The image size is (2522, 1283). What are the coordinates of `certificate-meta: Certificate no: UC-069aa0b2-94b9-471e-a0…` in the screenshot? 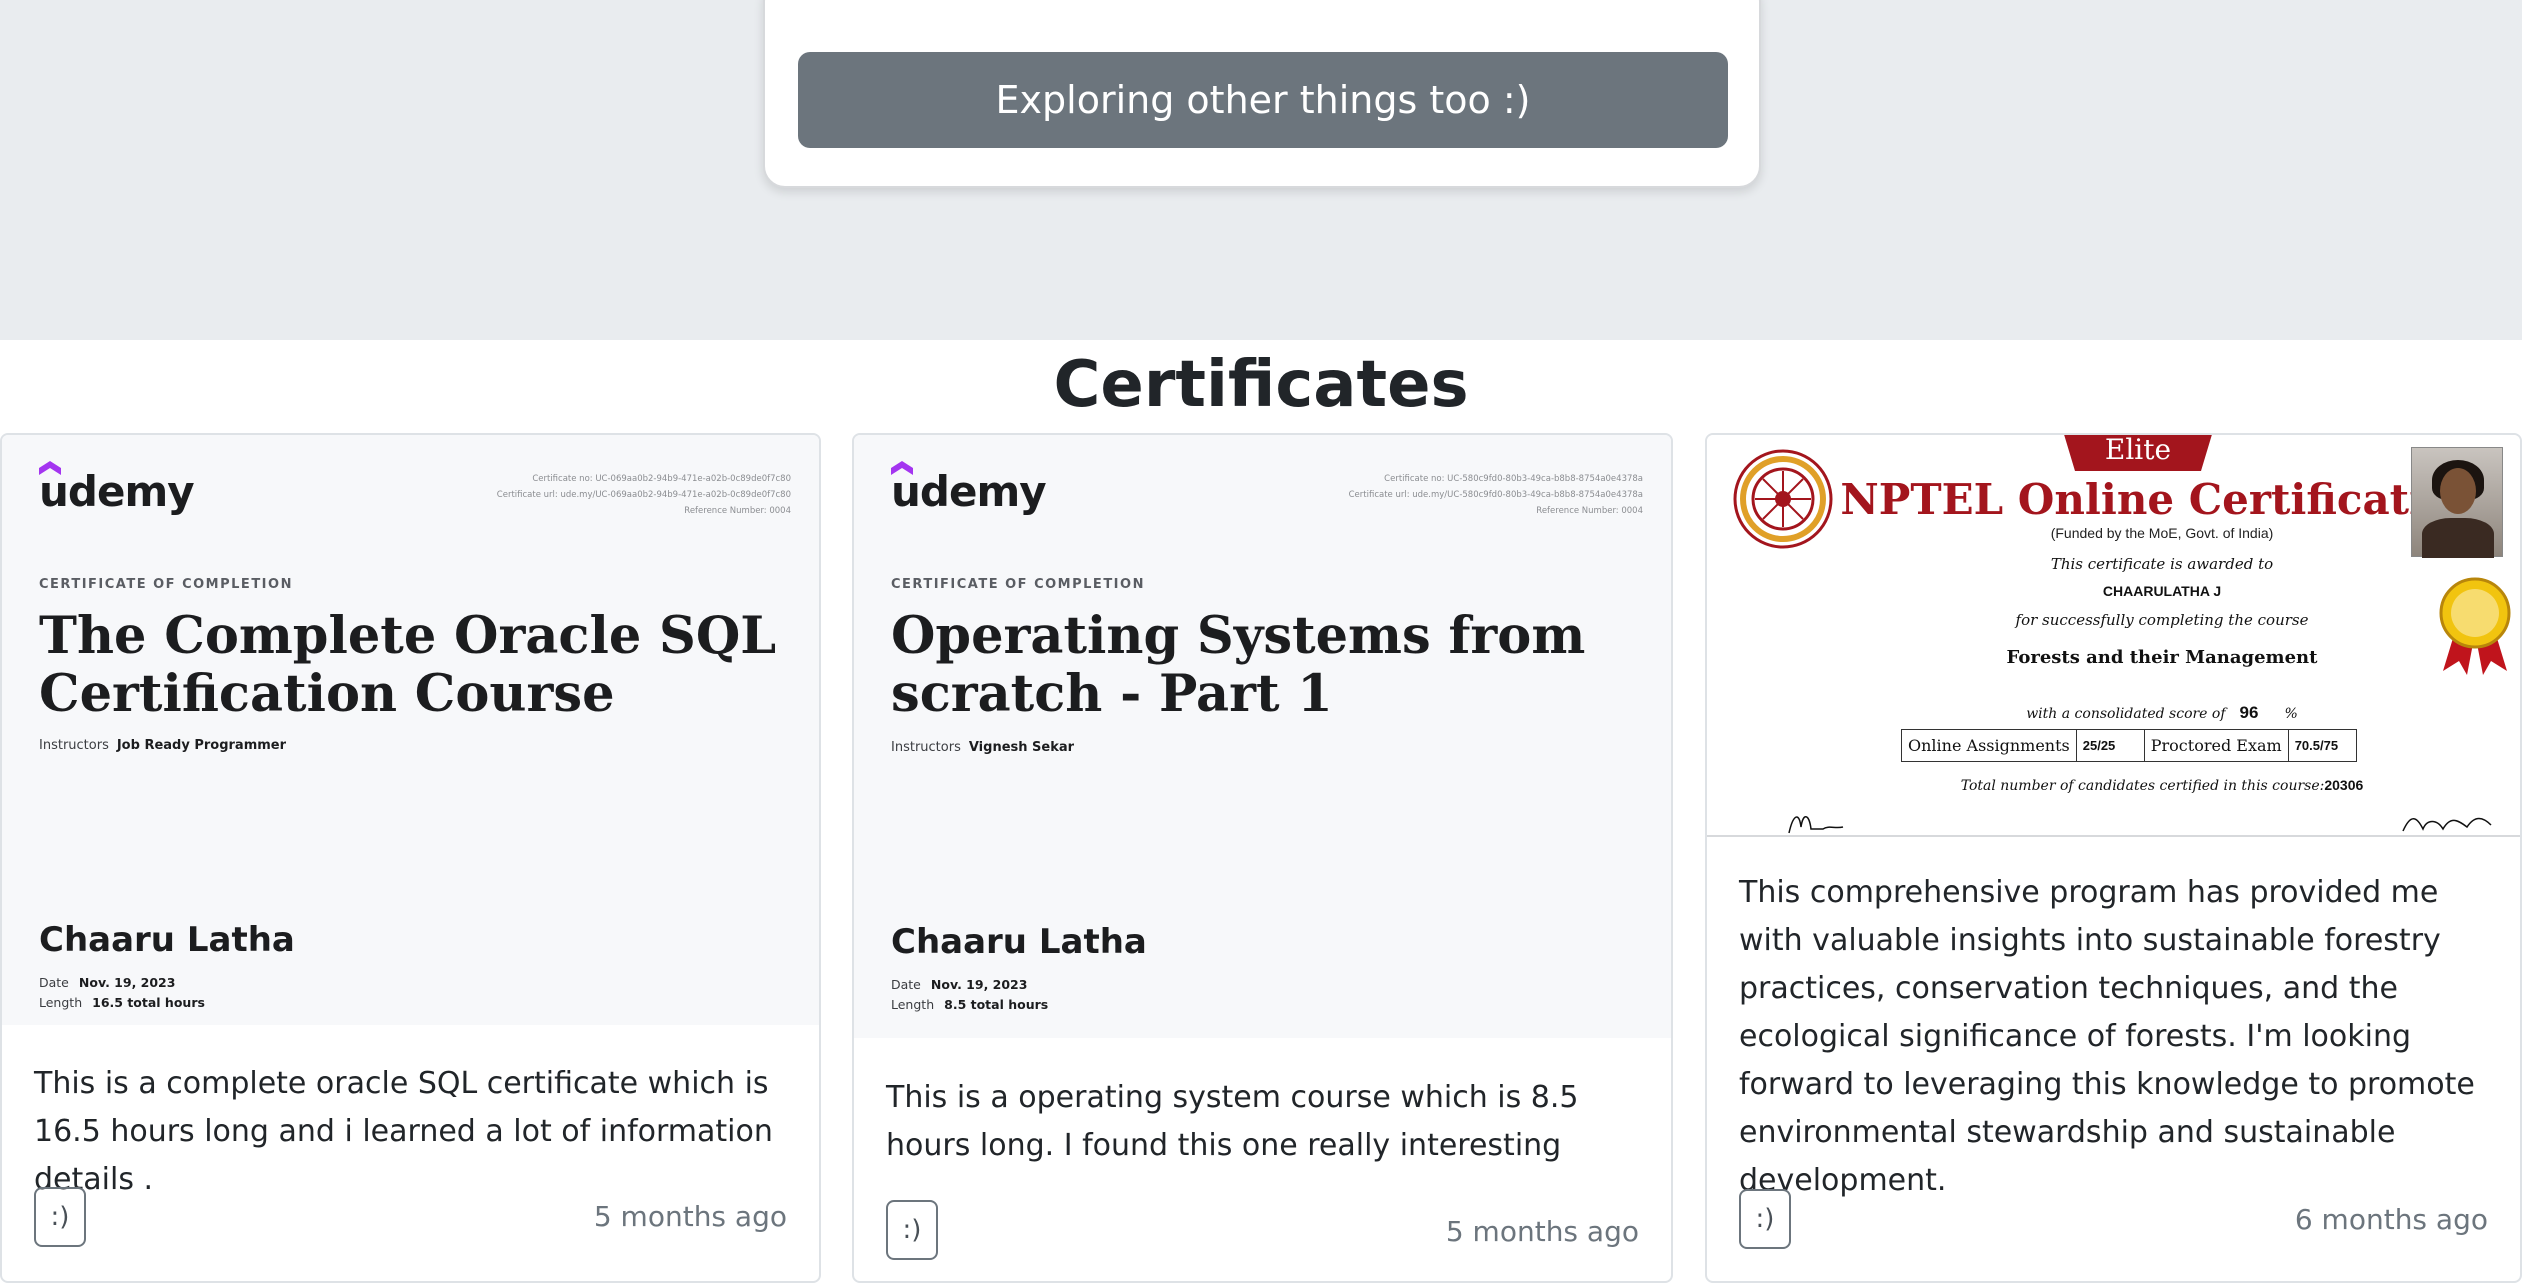 It's located at (644, 495).